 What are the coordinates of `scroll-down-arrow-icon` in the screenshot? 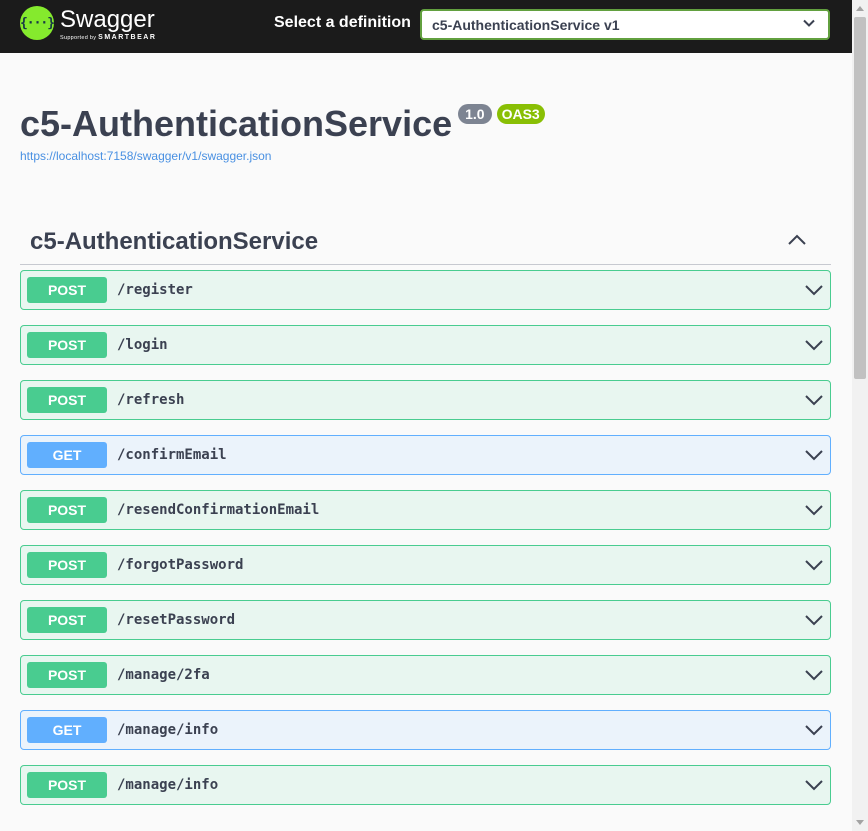 It's located at (860, 822).